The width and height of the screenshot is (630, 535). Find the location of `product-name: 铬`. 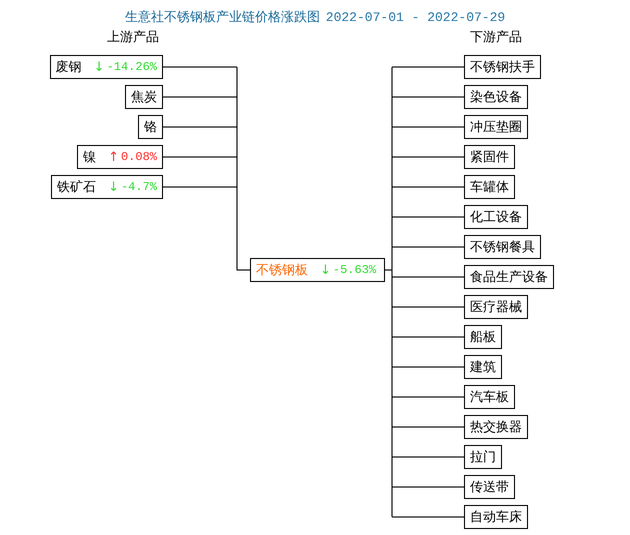

product-name: 铬 is located at coordinates (150, 127).